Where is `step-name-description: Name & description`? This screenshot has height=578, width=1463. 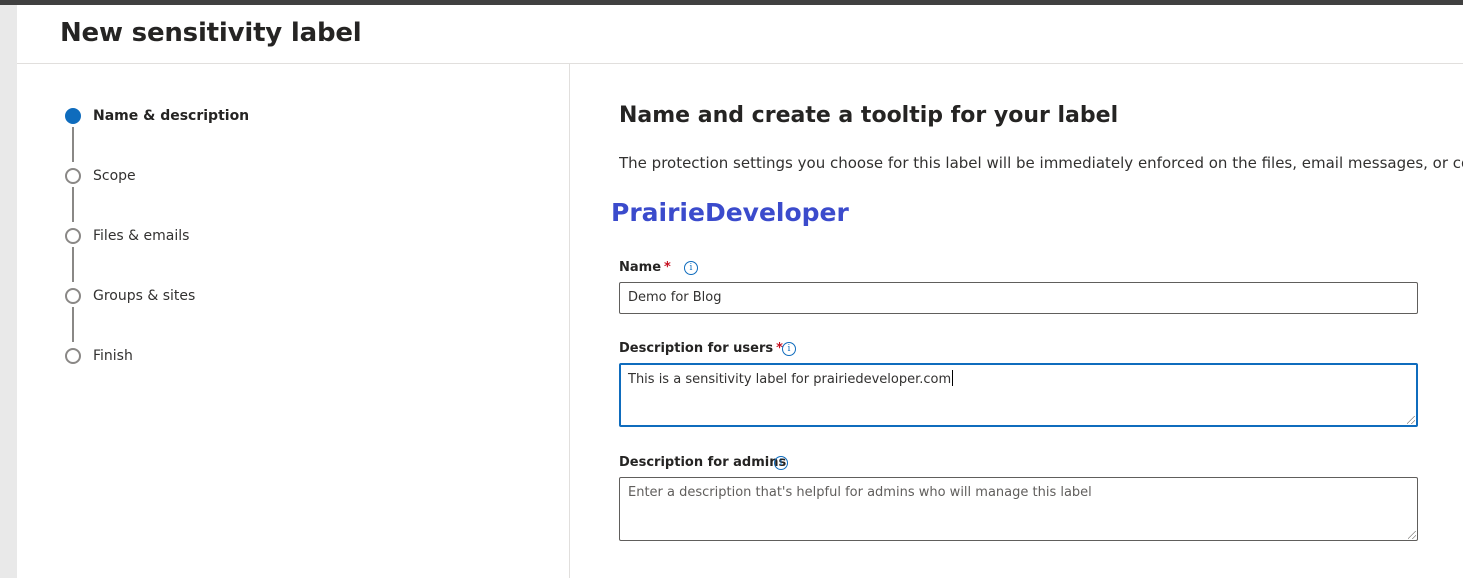
step-name-description: Name & description is located at coordinates (171, 116).